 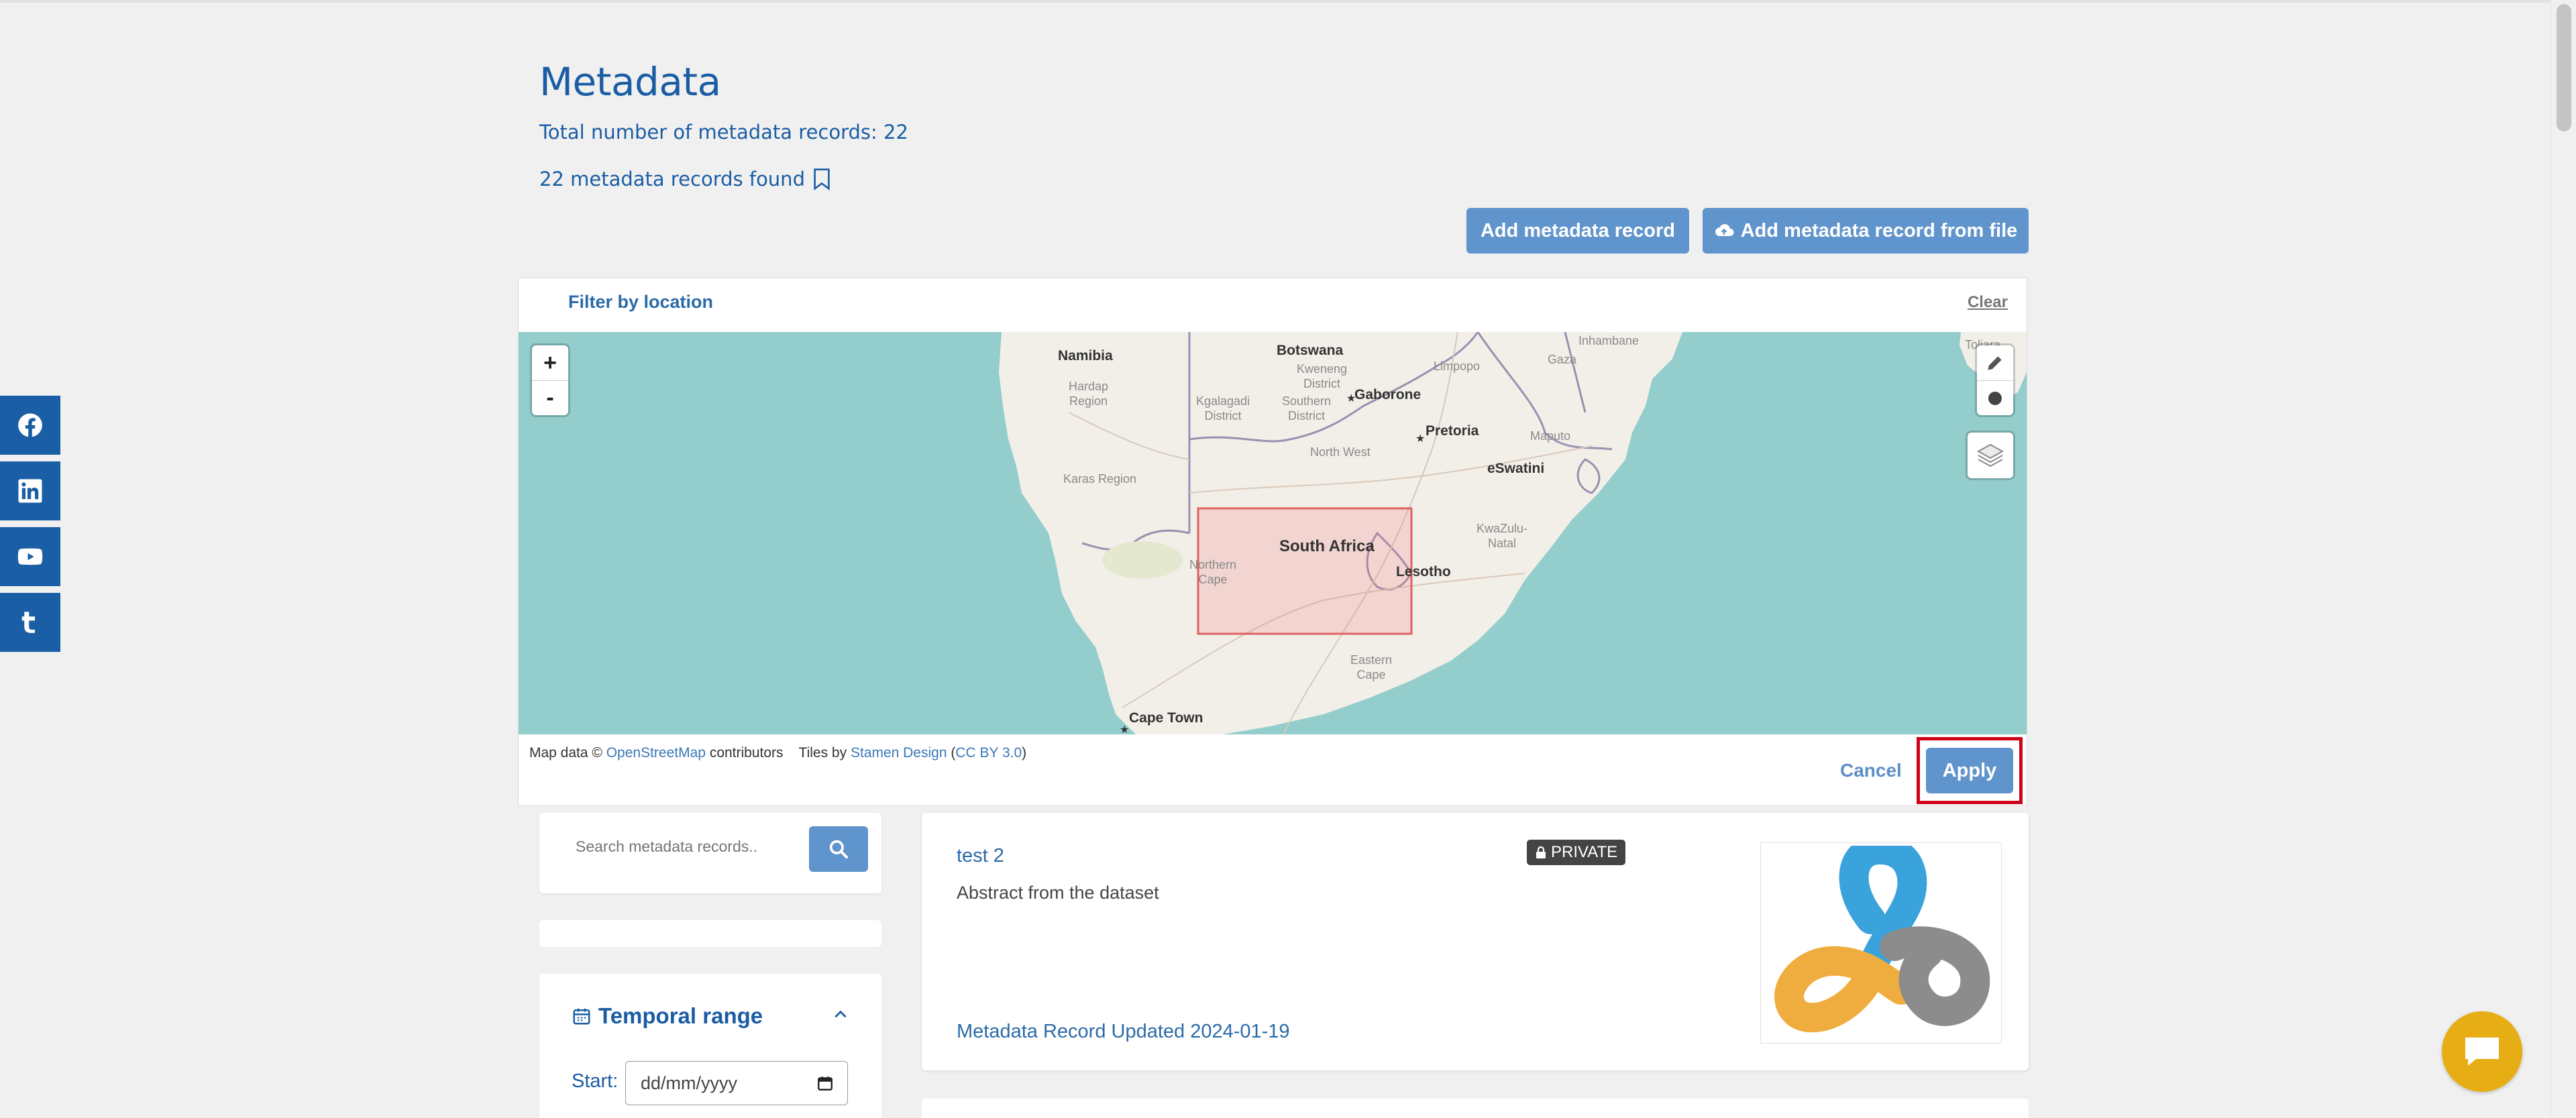 I want to click on map-label-southern: Southern District, so click(x=1307, y=408).